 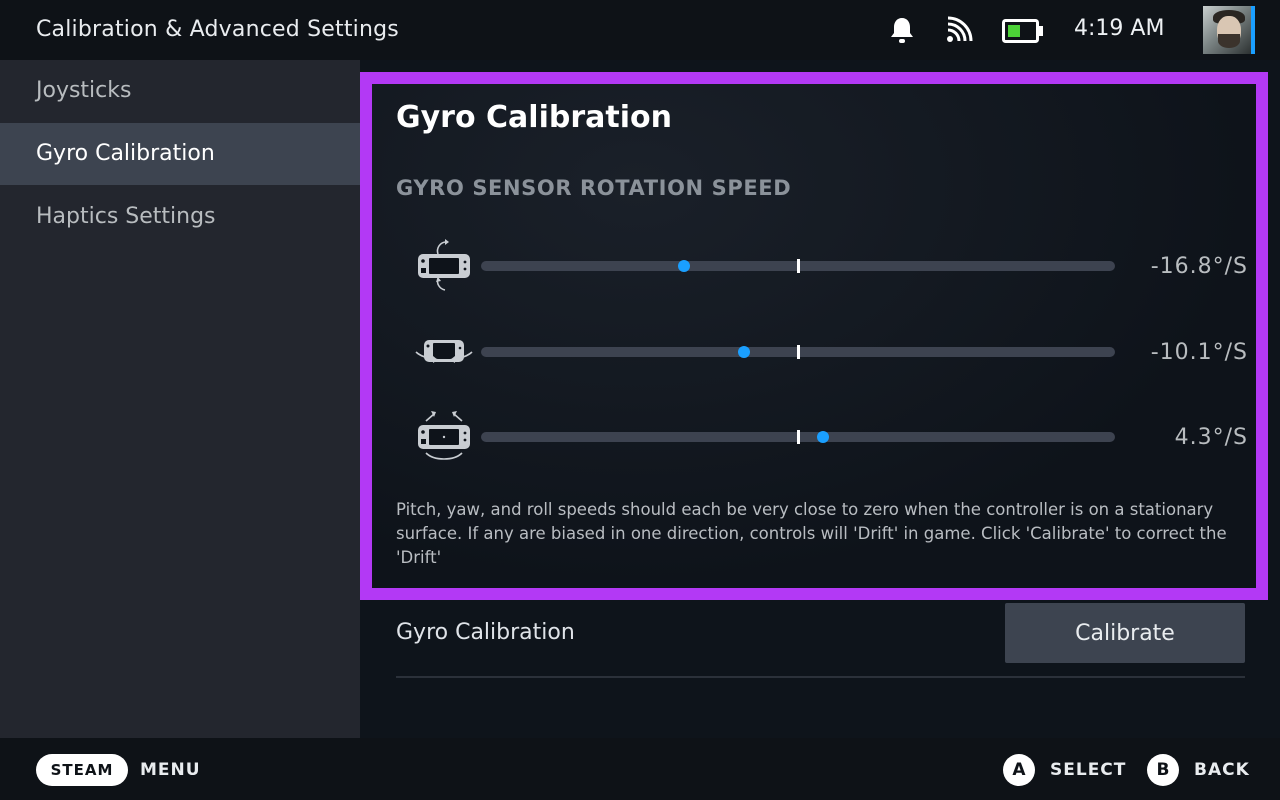 What do you see at coordinates (1125, 633) in the screenshot?
I see `calibrate-button: Calibrate` at bounding box center [1125, 633].